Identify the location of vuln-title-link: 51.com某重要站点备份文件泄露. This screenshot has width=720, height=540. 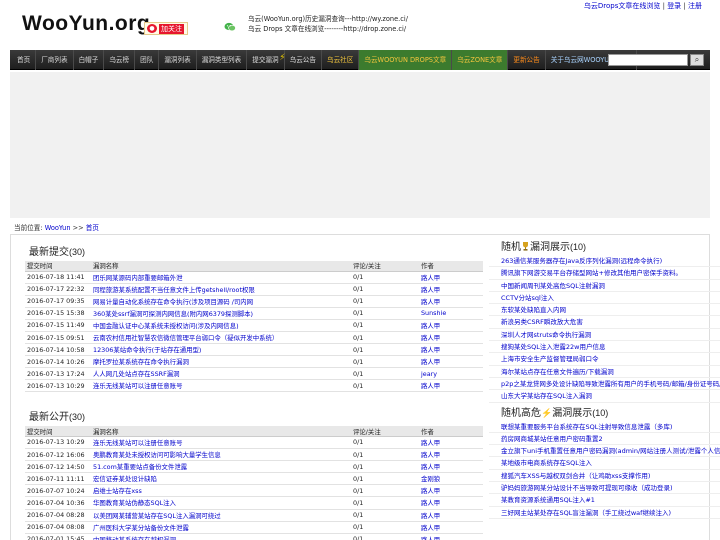
(140, 467).